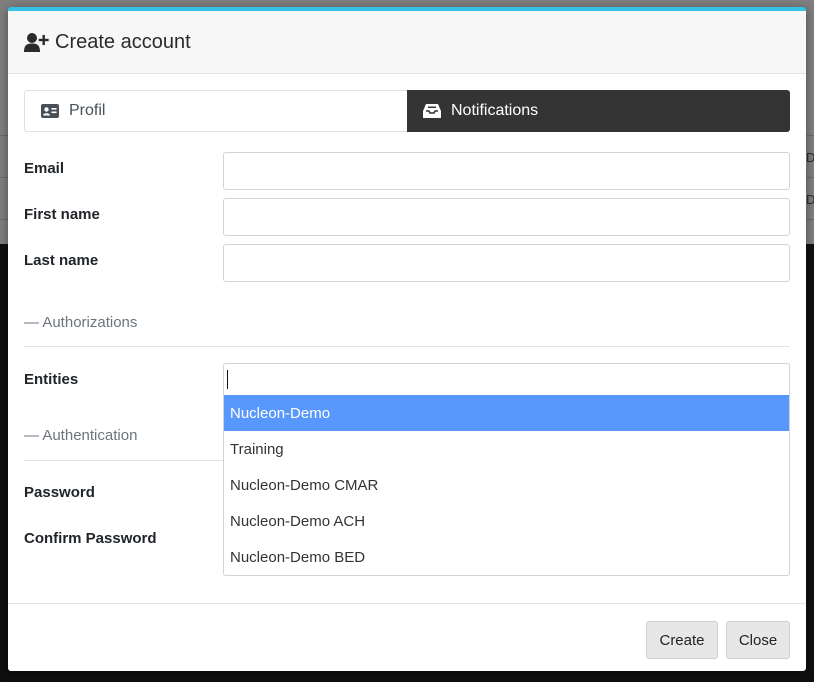 The width and height of the screenshot is (814, 682). Describe the element at coordinates (682, 640) in the screenshot. I see `create-button: Create` at that location.